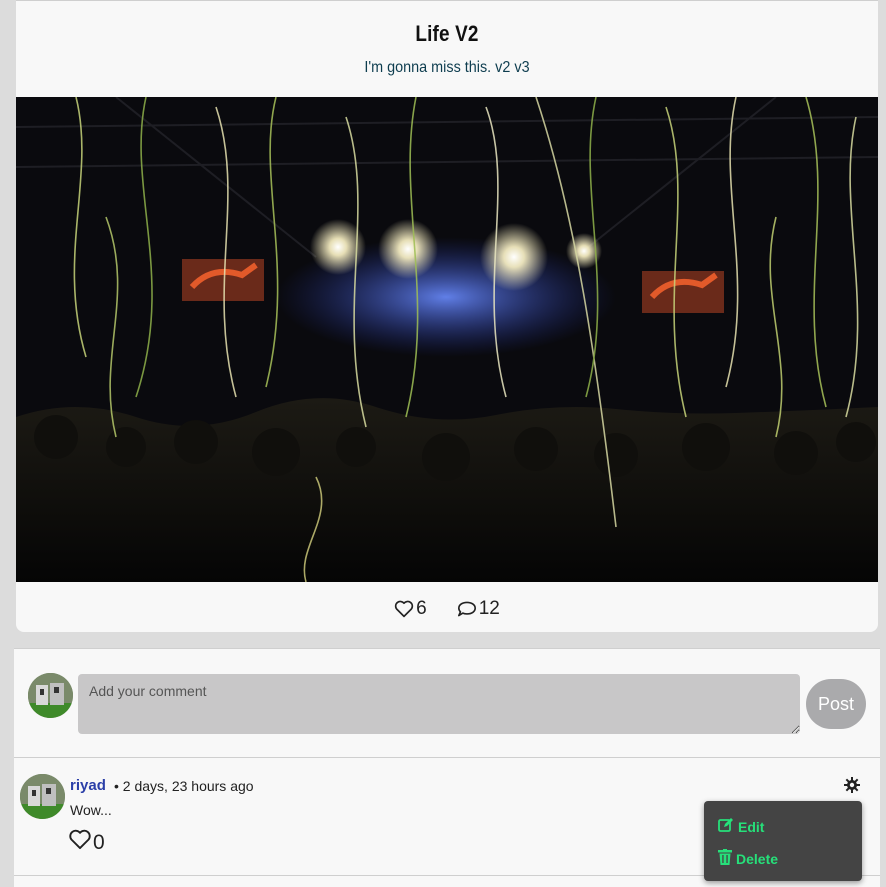  I want to click on comment-timestamp: • 2 days, 23 hours ago, so click(184, 786).